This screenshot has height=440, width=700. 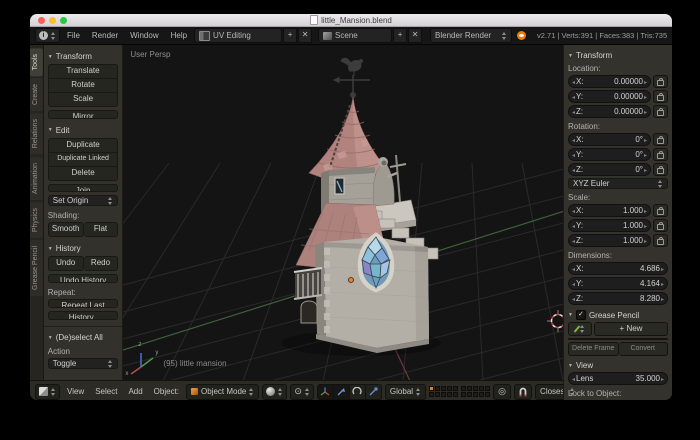 I want to click on manipulator-rotate-button, so click(x=357, y=391).